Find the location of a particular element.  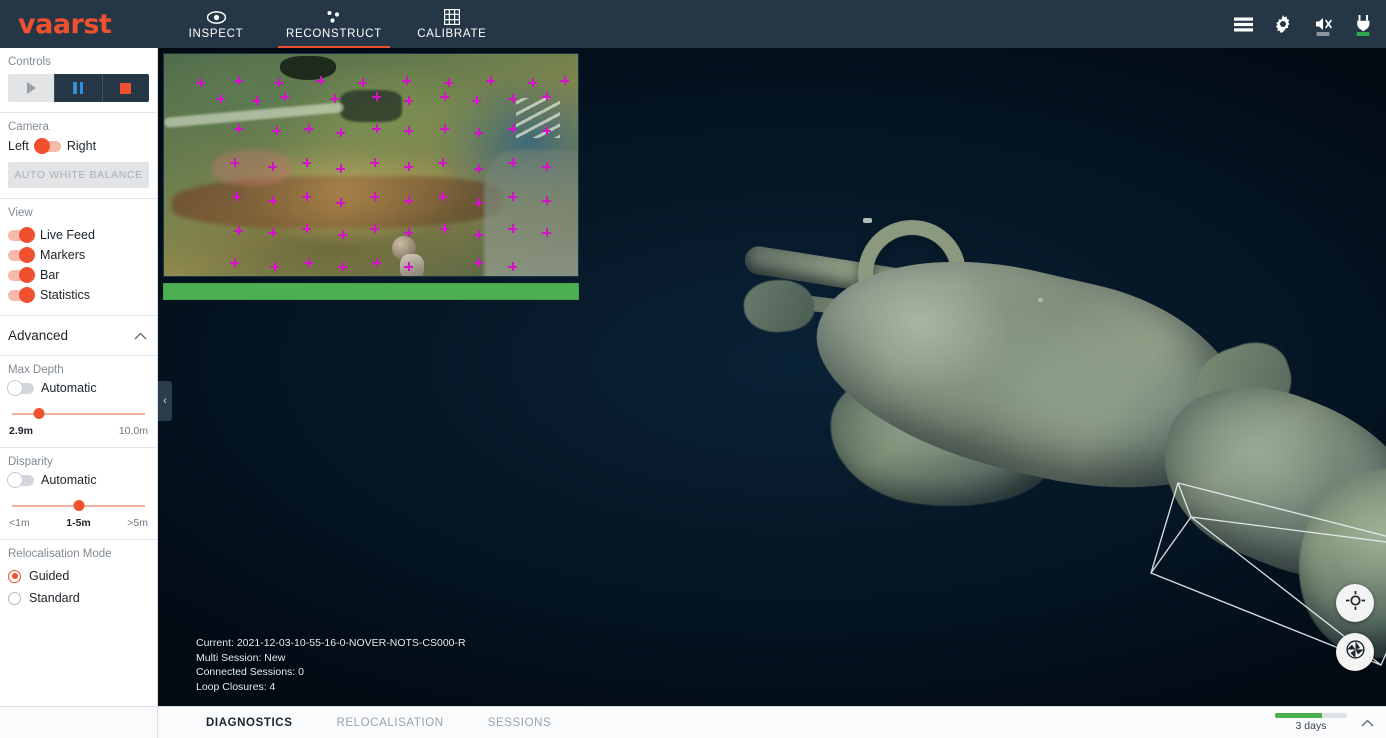

disparity-slider-knob is located at coordinates (78, 505).